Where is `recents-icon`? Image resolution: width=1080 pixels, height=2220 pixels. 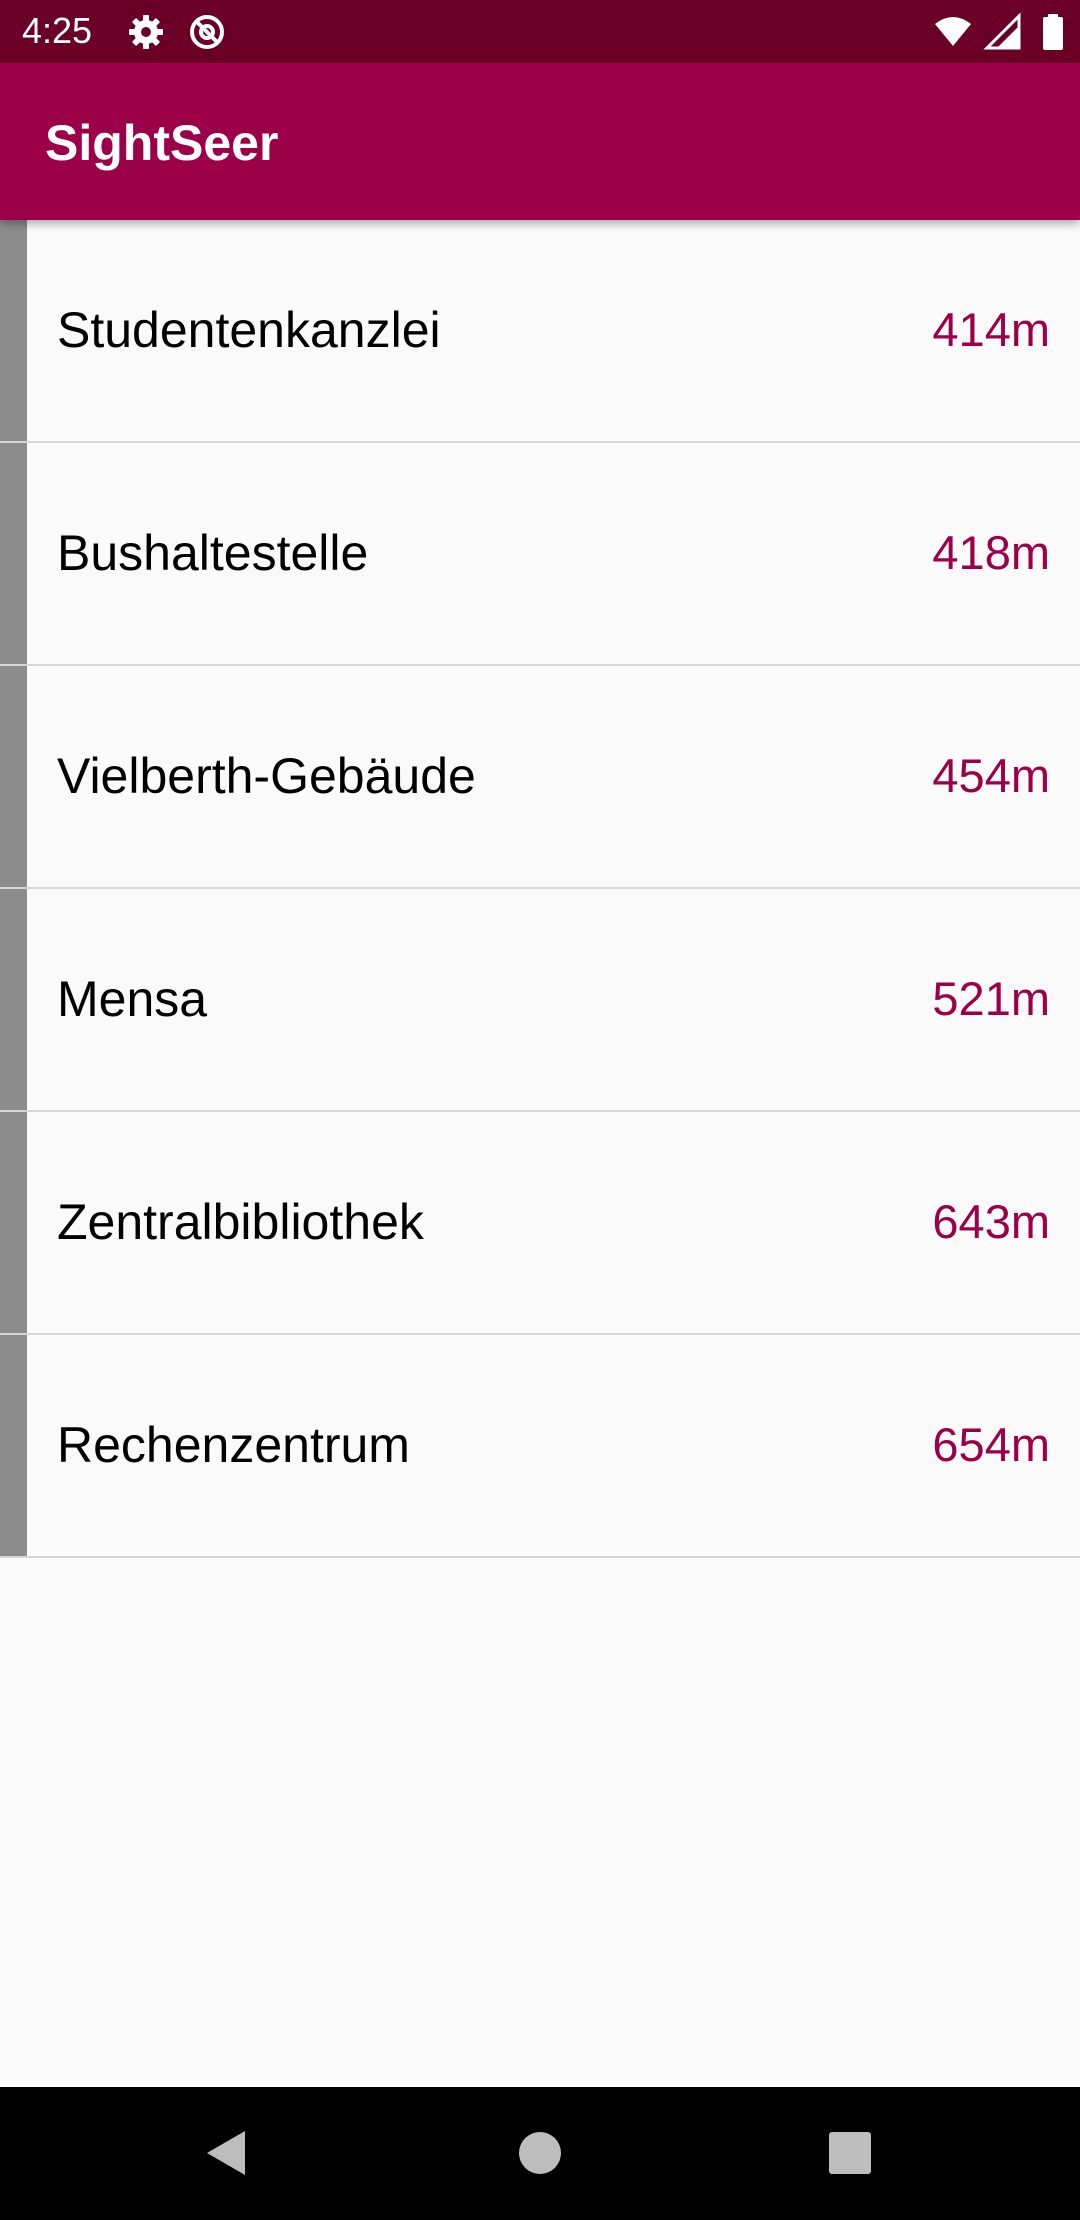
recents-icon is located at coordinates (850, 2153).